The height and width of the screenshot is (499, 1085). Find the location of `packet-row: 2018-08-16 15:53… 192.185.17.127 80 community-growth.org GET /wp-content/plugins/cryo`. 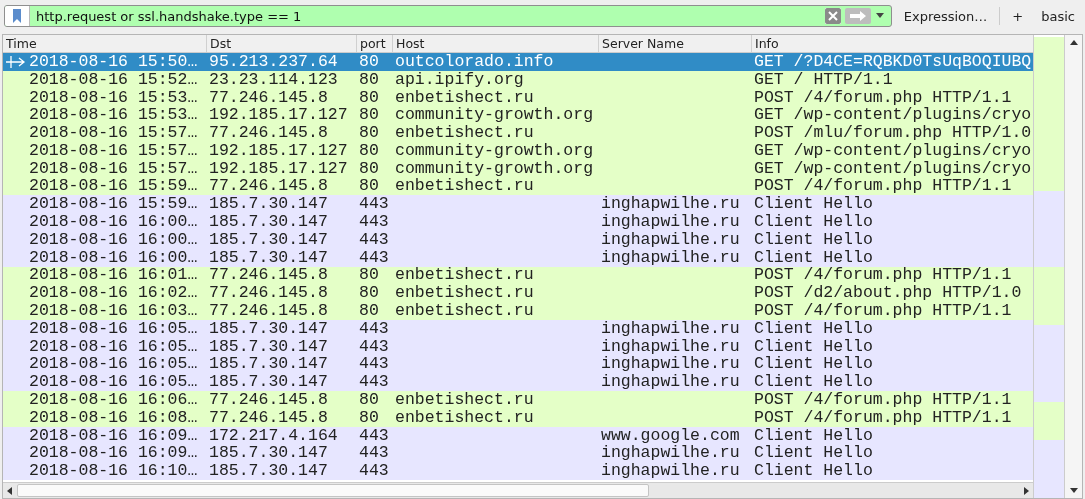

packet-row: 2018-08-16 15:53… 192.185.17.127 80 community-growth.org GET /wp-content/plugins/cryo is located at coordinates (518, 115).